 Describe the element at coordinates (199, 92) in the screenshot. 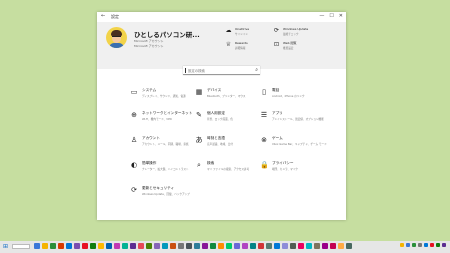

I see `keyboard-icon: ▦` at that location.